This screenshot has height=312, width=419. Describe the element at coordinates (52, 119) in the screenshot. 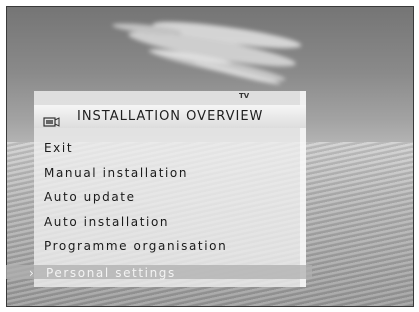

I see `tv-menu-icon` at that location.